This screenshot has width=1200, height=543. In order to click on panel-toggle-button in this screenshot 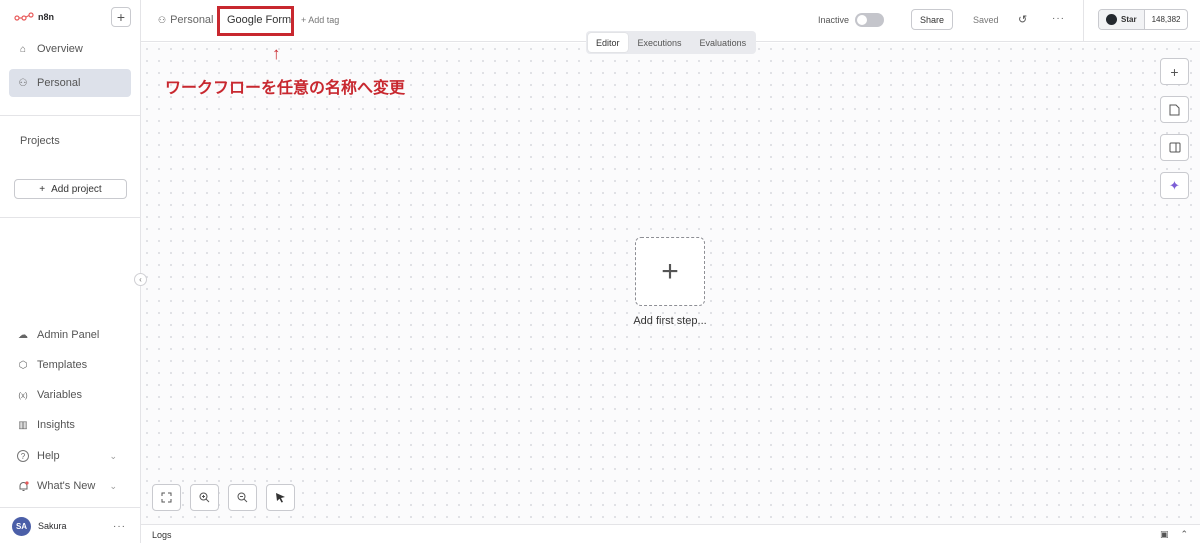, I will do `click(1174, 147)`.